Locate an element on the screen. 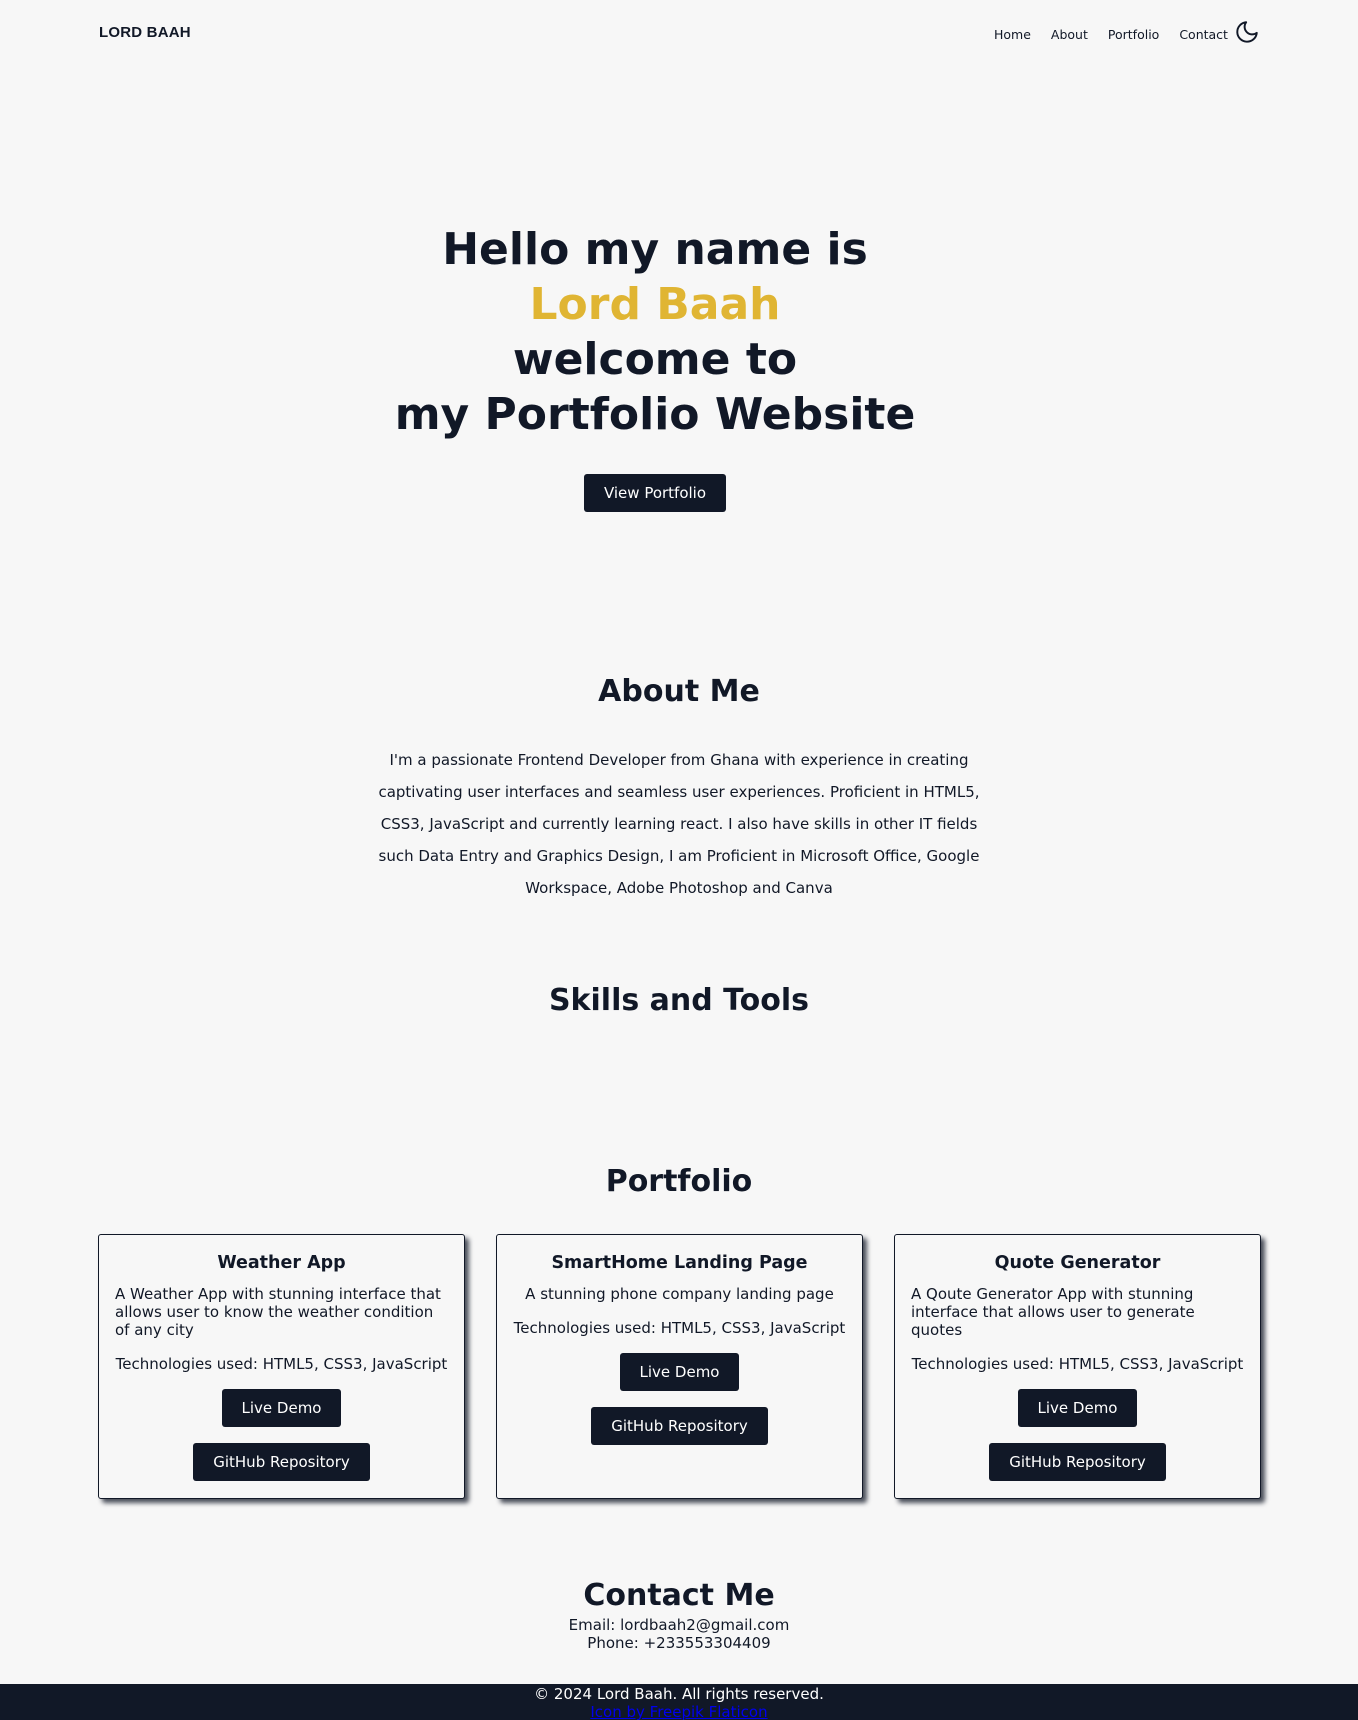 This screenshot has height=1720, width=1358. about-title: About Me is located at coordinates (679, 691).